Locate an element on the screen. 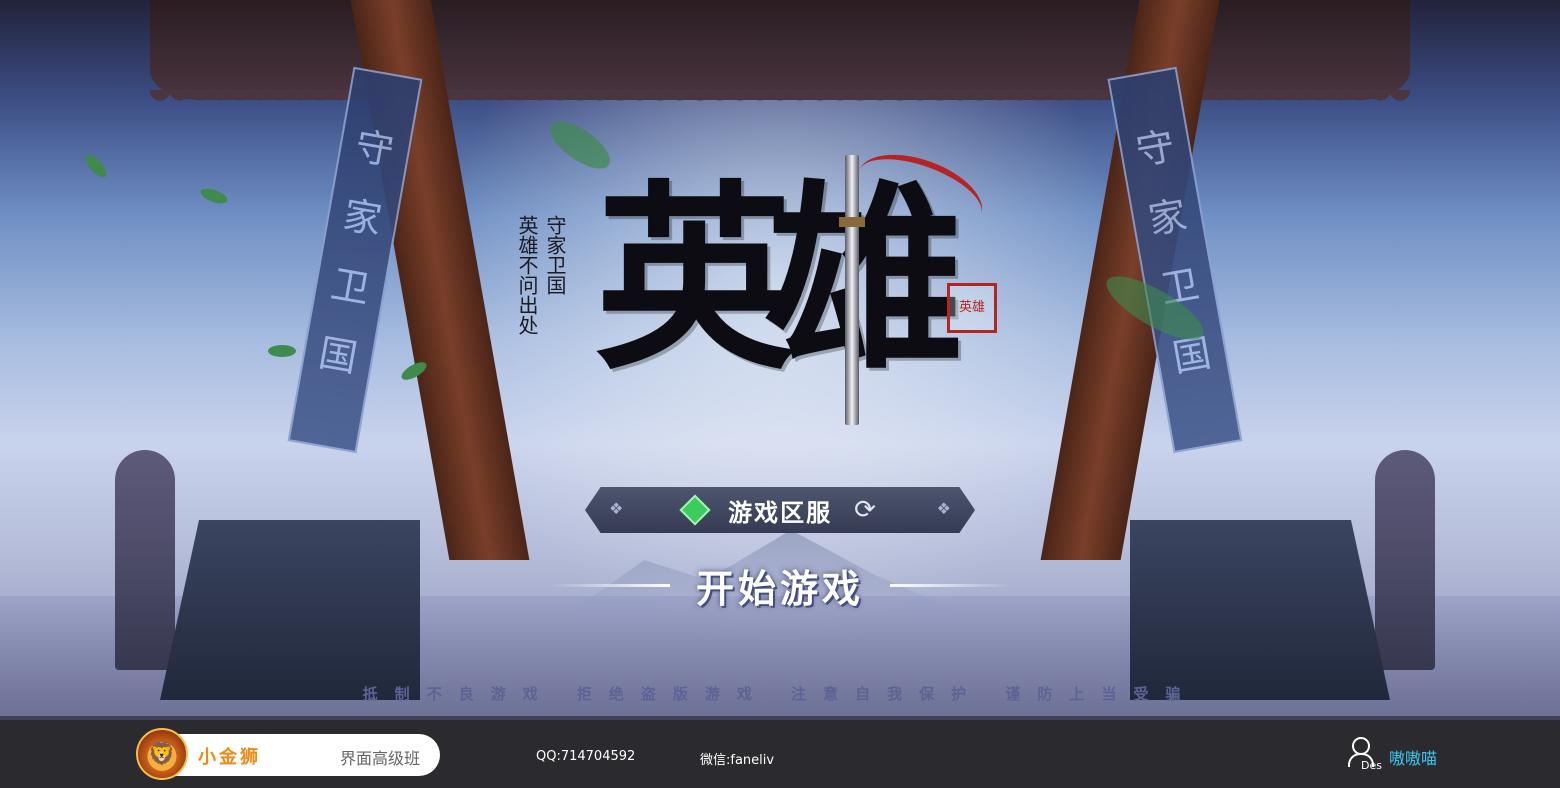 Image resolution: width=1560 pixels, height=788 pixels. brand-name: 小金狮 is located at coordinates (229, 757).